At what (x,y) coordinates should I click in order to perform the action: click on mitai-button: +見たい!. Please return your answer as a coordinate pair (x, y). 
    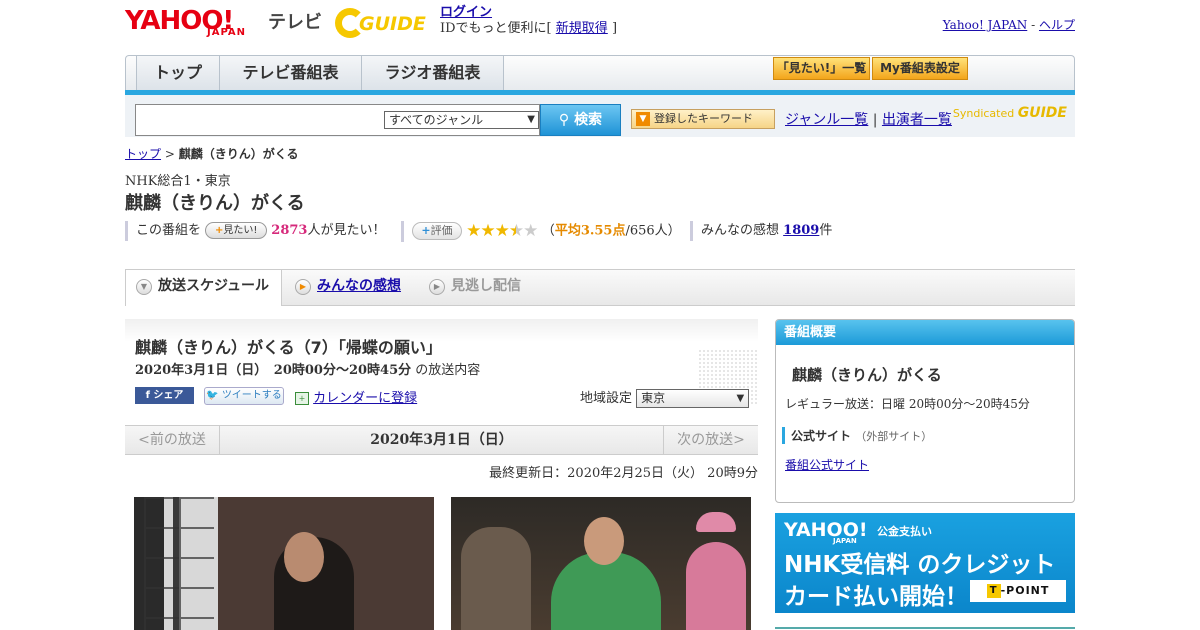
    Looking at the image, I should click on (236, 230).